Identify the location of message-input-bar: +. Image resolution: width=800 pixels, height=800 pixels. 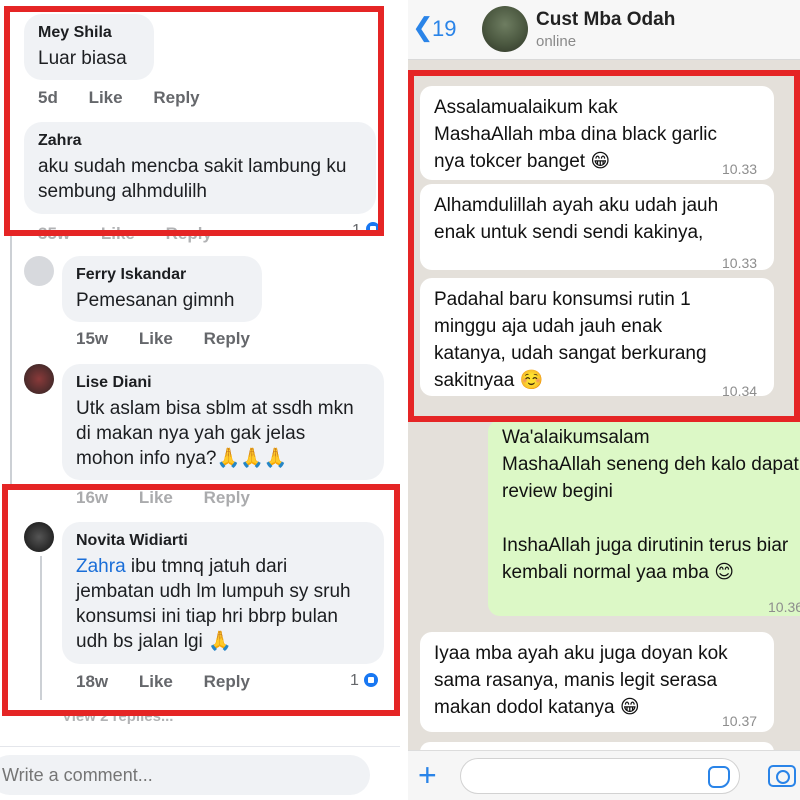
(604, 775).